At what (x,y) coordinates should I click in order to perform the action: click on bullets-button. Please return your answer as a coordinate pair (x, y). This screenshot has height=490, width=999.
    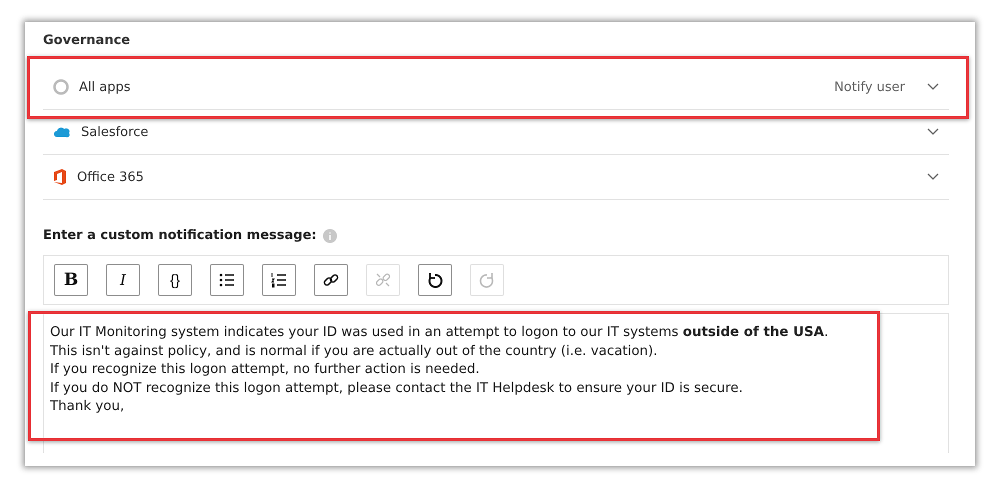
    Looking at the image, I should click on (227, 280).